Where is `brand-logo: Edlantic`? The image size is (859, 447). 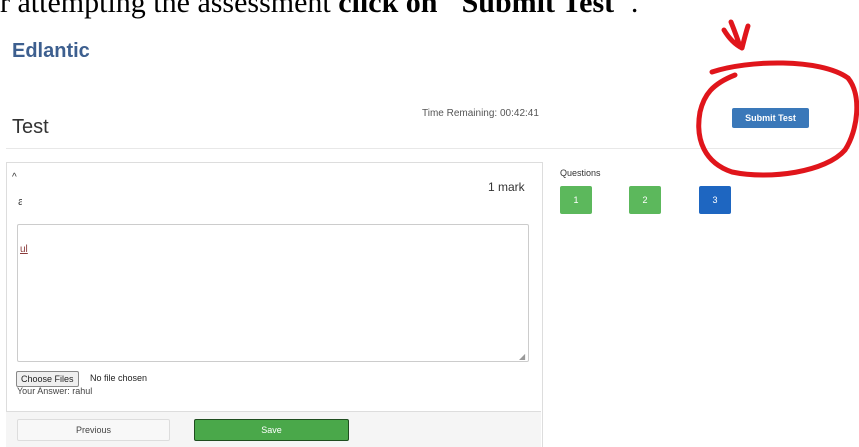 brand-logo: Edlantic is located at coordinates (51, 51).